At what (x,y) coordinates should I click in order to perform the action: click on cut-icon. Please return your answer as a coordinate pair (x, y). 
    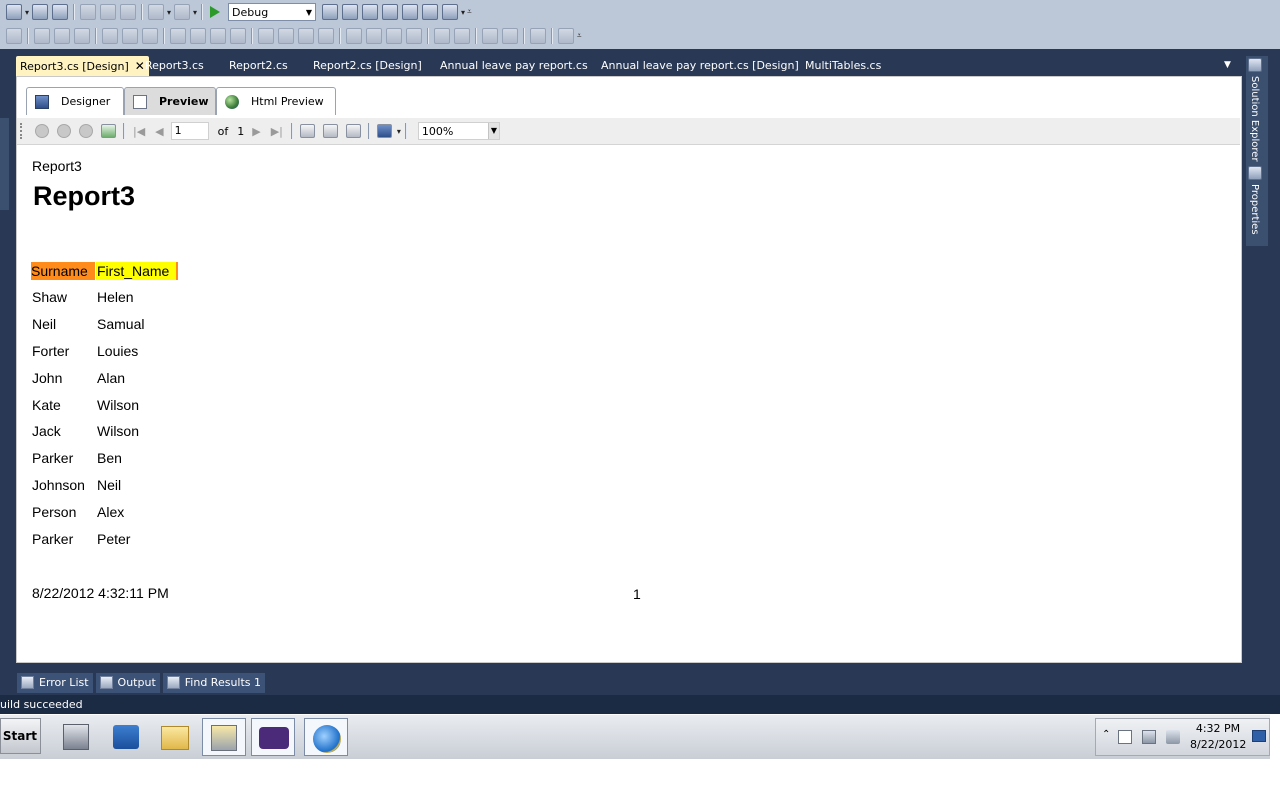
    Looking at the image, I should click on (88, 12).